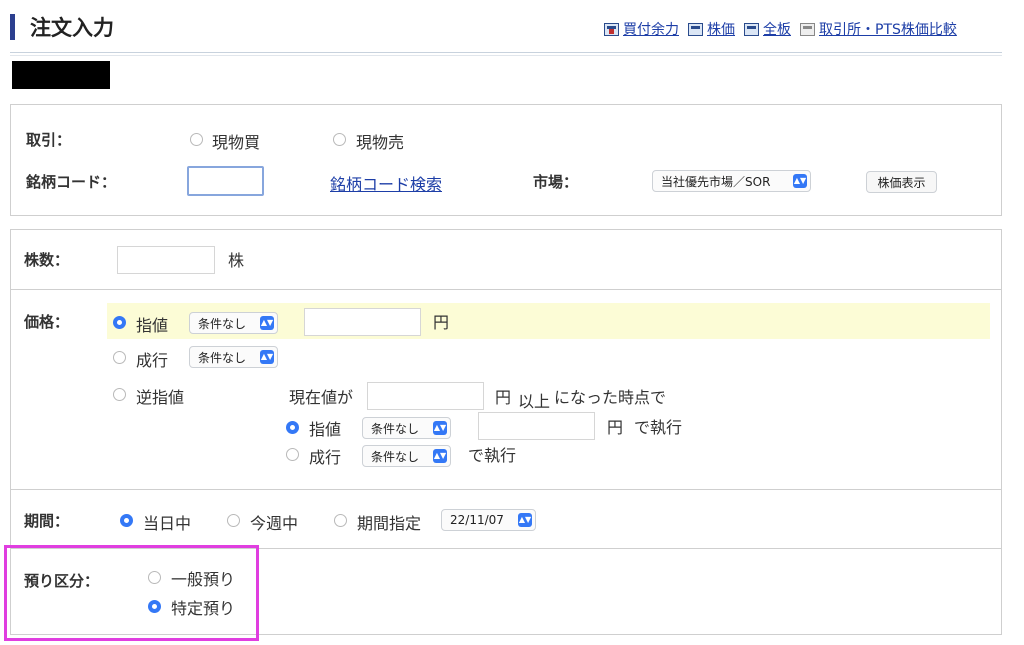 The width and height of the screenshot is (1024, 645). I want to click on period-date-select: 22/11/07 ▲▼, so click(488, 520).